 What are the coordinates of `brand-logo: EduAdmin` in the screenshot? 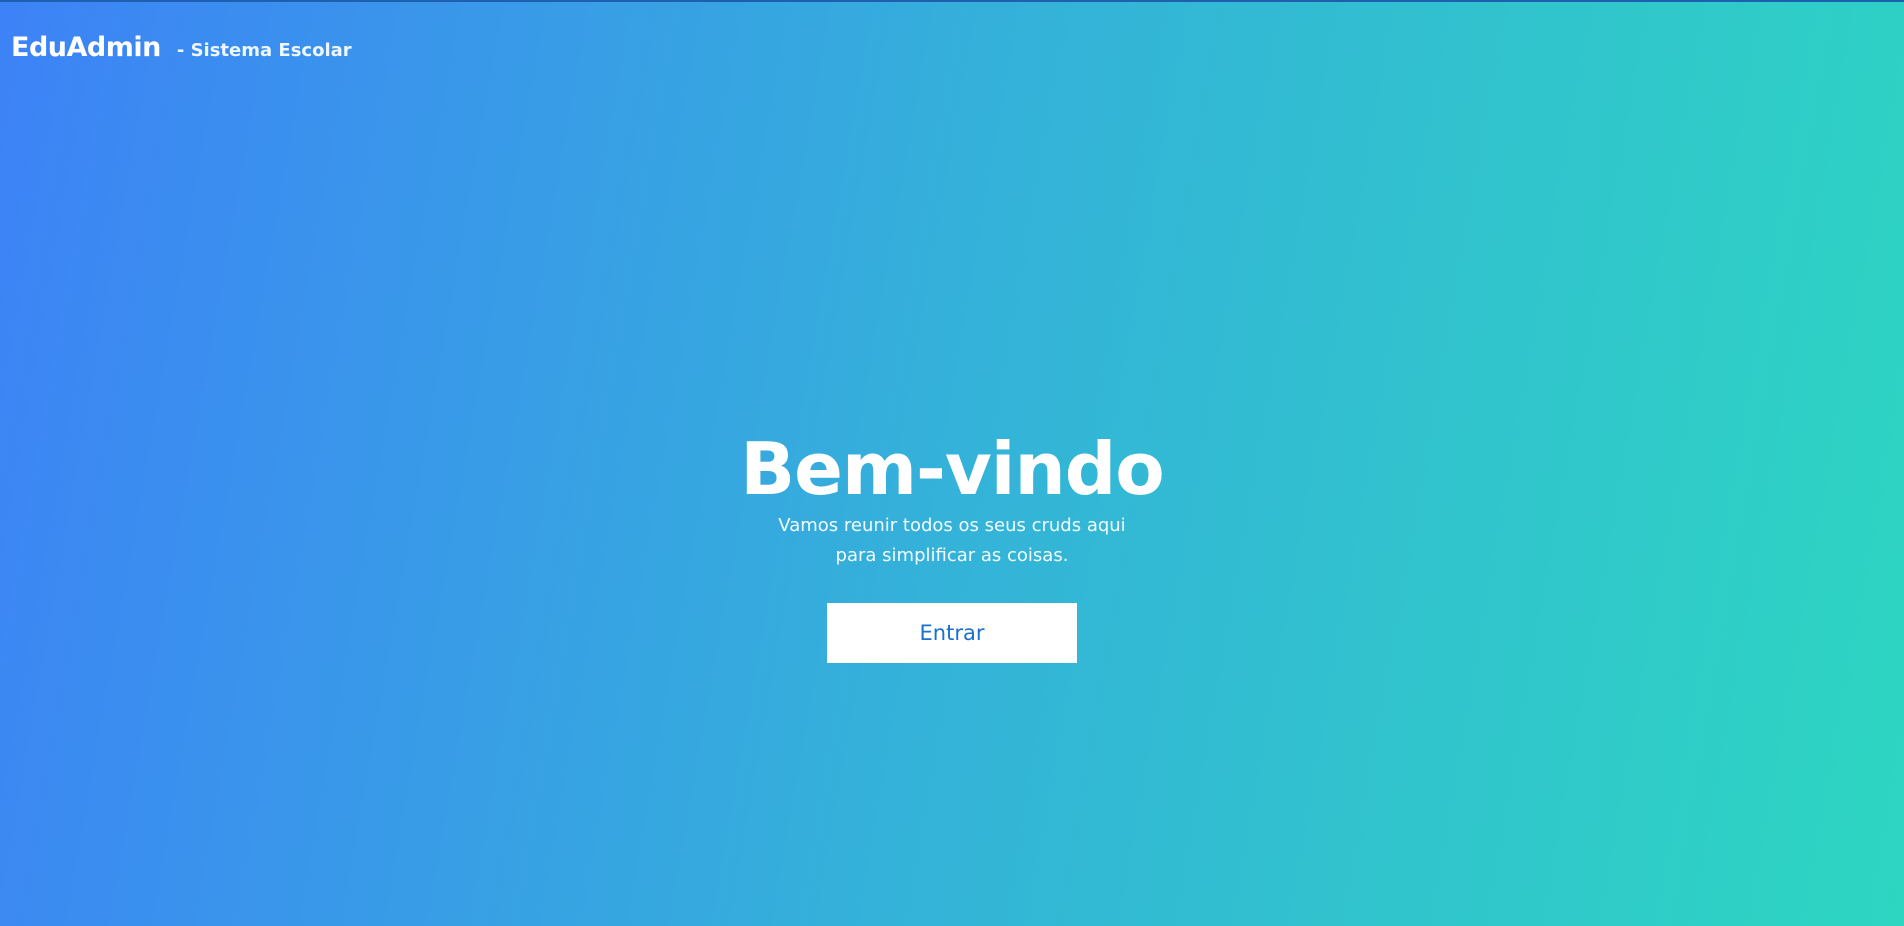 It's located at (86, 47).